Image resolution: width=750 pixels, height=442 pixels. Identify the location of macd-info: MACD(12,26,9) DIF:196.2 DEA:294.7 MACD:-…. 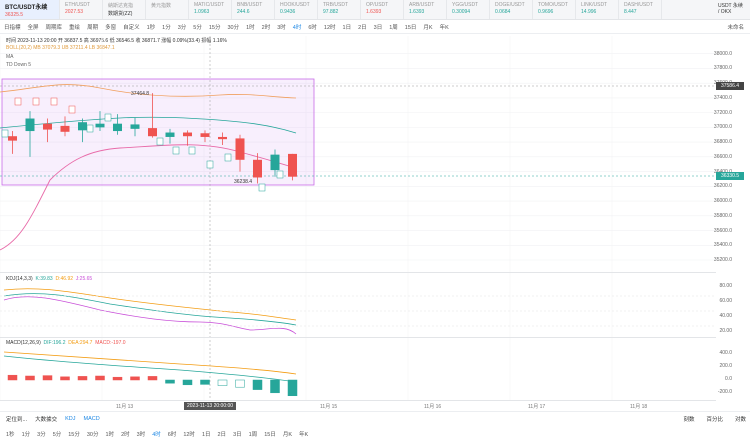
(66, 343).